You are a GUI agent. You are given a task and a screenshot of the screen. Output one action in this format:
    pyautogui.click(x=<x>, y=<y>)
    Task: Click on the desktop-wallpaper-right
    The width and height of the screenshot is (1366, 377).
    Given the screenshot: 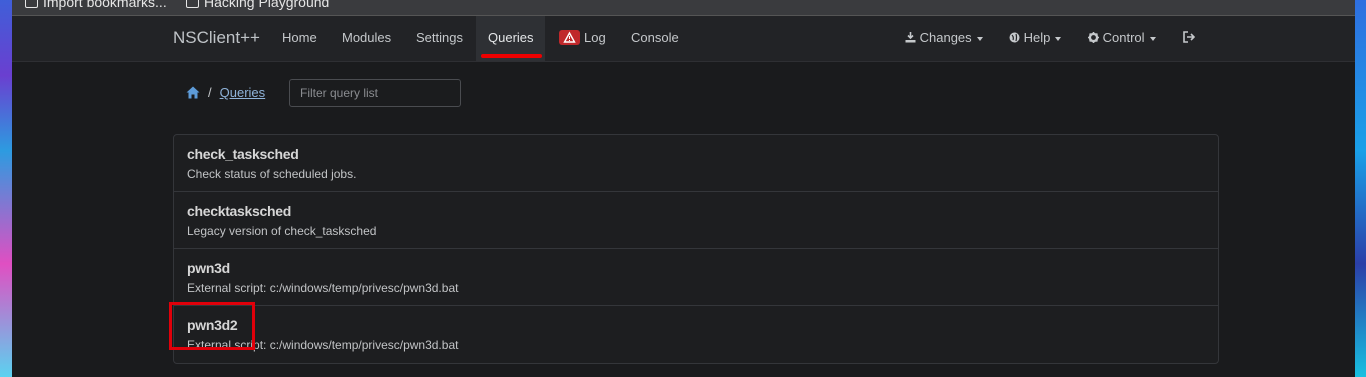 What is the action you would take?
    pyautogui.click(x=1360, y=188)
    